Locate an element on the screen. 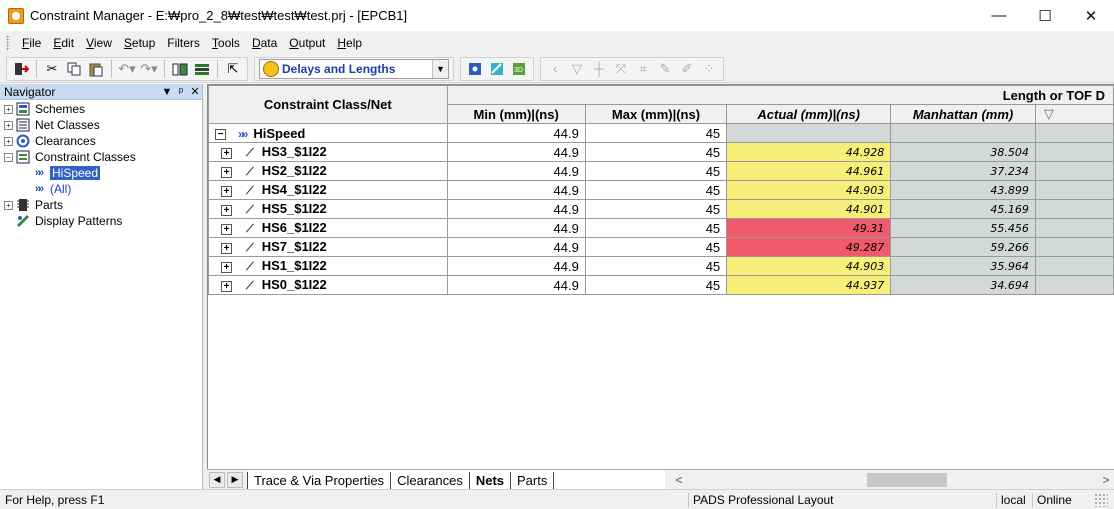 The width and height of the screenshot is (1114, 509). menu-item: Tools is located at coordinates (226, 43).